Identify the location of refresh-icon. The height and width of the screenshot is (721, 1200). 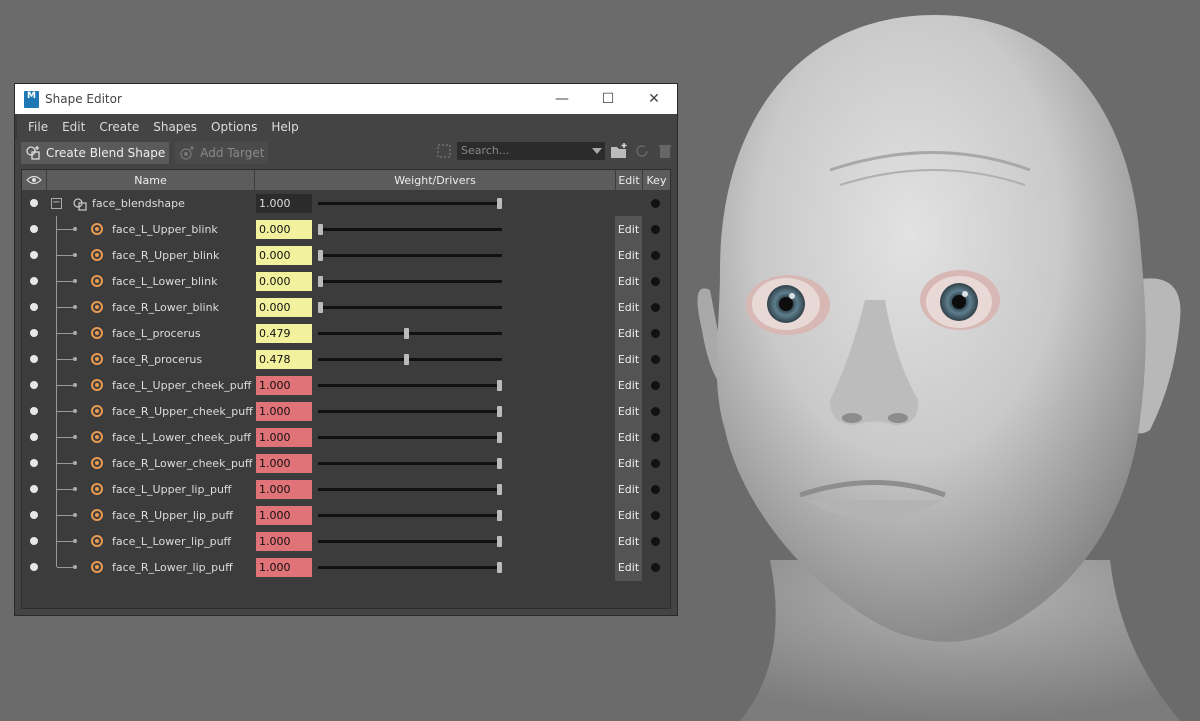
(642, 151).